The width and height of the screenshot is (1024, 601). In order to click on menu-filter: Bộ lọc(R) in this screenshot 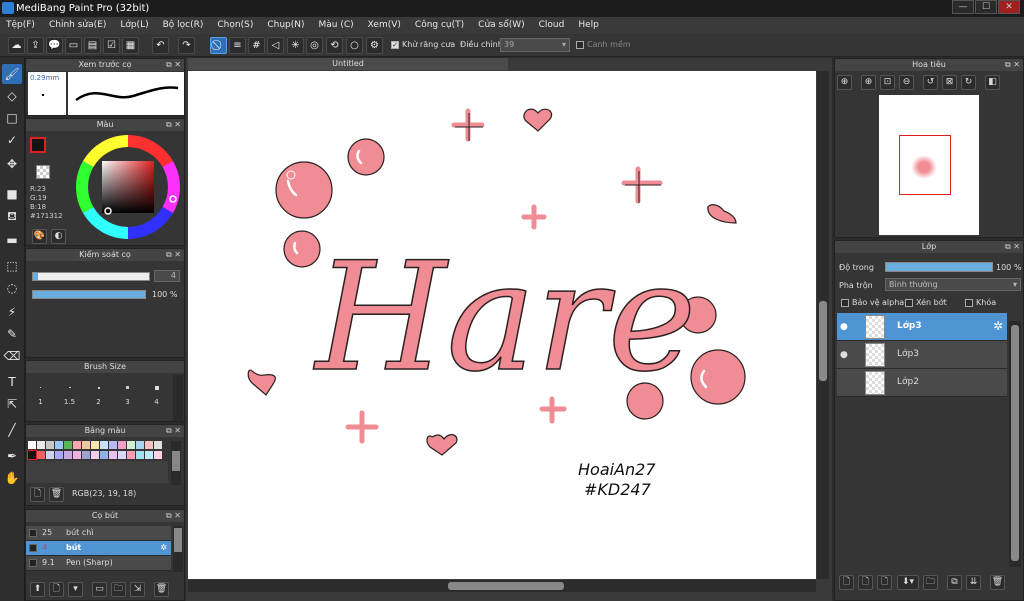, I will do `click(183, 25)`.